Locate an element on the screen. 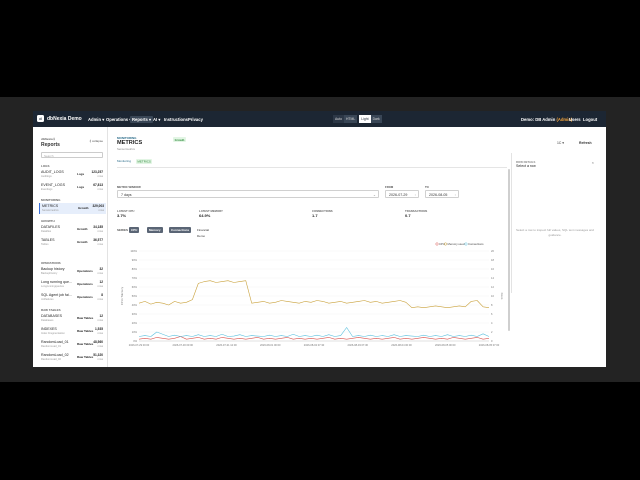 The width and height of the screenshot is (640, 480). y-right-axis-label: Conn is located at coordinates (502, 296).